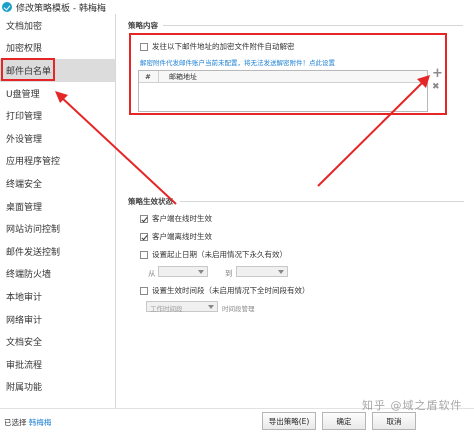 The height and width of the screenshot is (433, 474). I want to click on sidebar-item-label: U盘管理, so click(23, 94).